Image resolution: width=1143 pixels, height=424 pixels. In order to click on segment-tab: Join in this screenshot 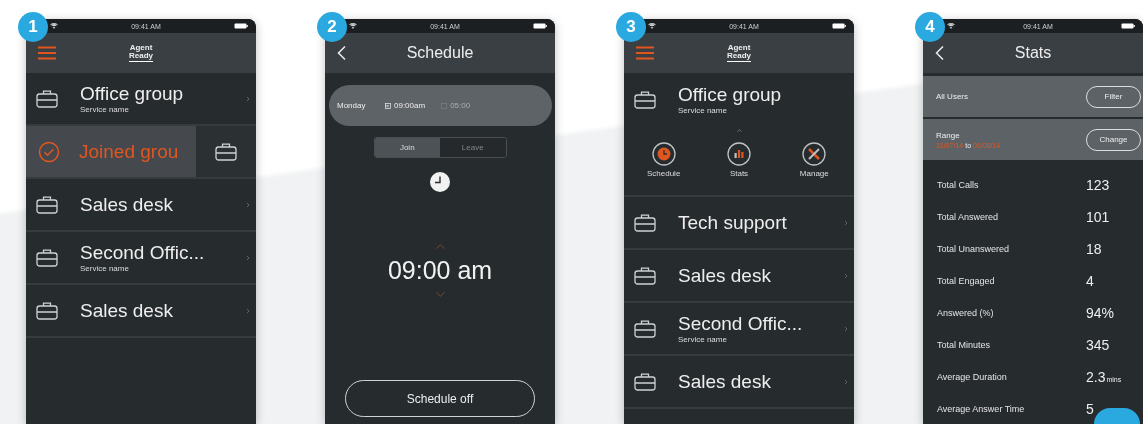, I will do `click(407, 147)`.